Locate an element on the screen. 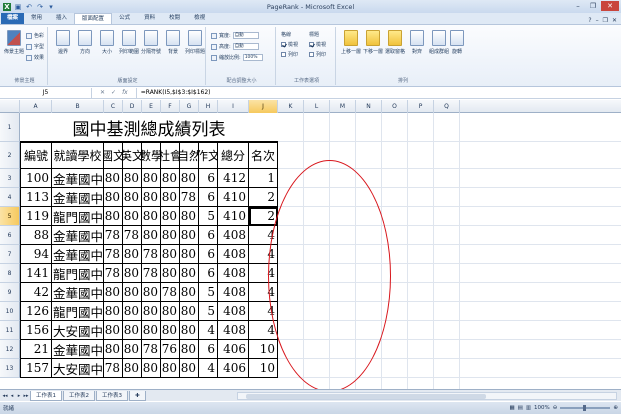  table-cell: 88 is located at coordinates (36, 235).